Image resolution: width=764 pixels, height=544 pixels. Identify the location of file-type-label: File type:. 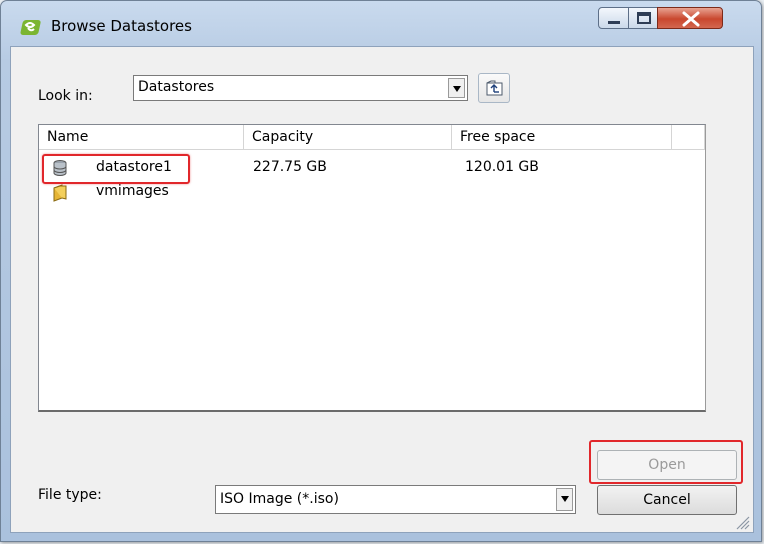
(70, 495).